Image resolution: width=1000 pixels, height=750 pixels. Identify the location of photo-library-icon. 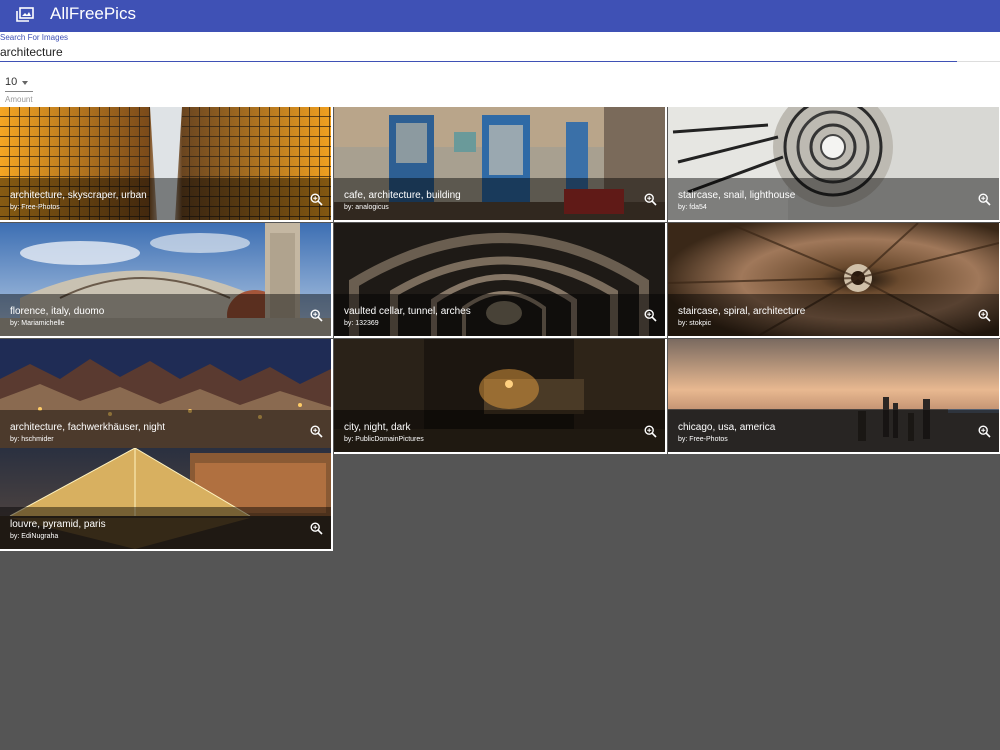
(25, 15).